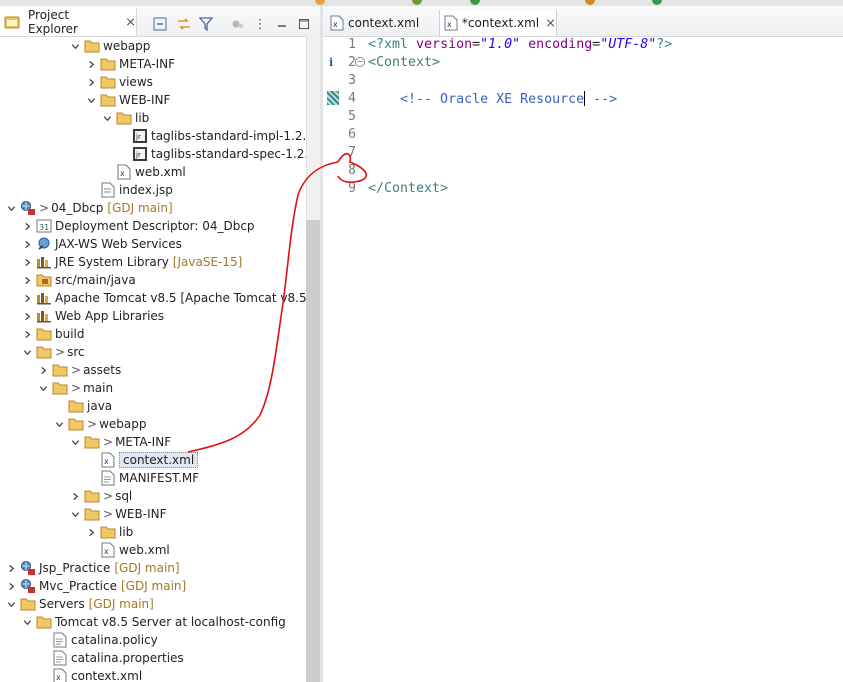 The image size is (843, 682). I want to click on code-line: <Context>, so click(404, 62).